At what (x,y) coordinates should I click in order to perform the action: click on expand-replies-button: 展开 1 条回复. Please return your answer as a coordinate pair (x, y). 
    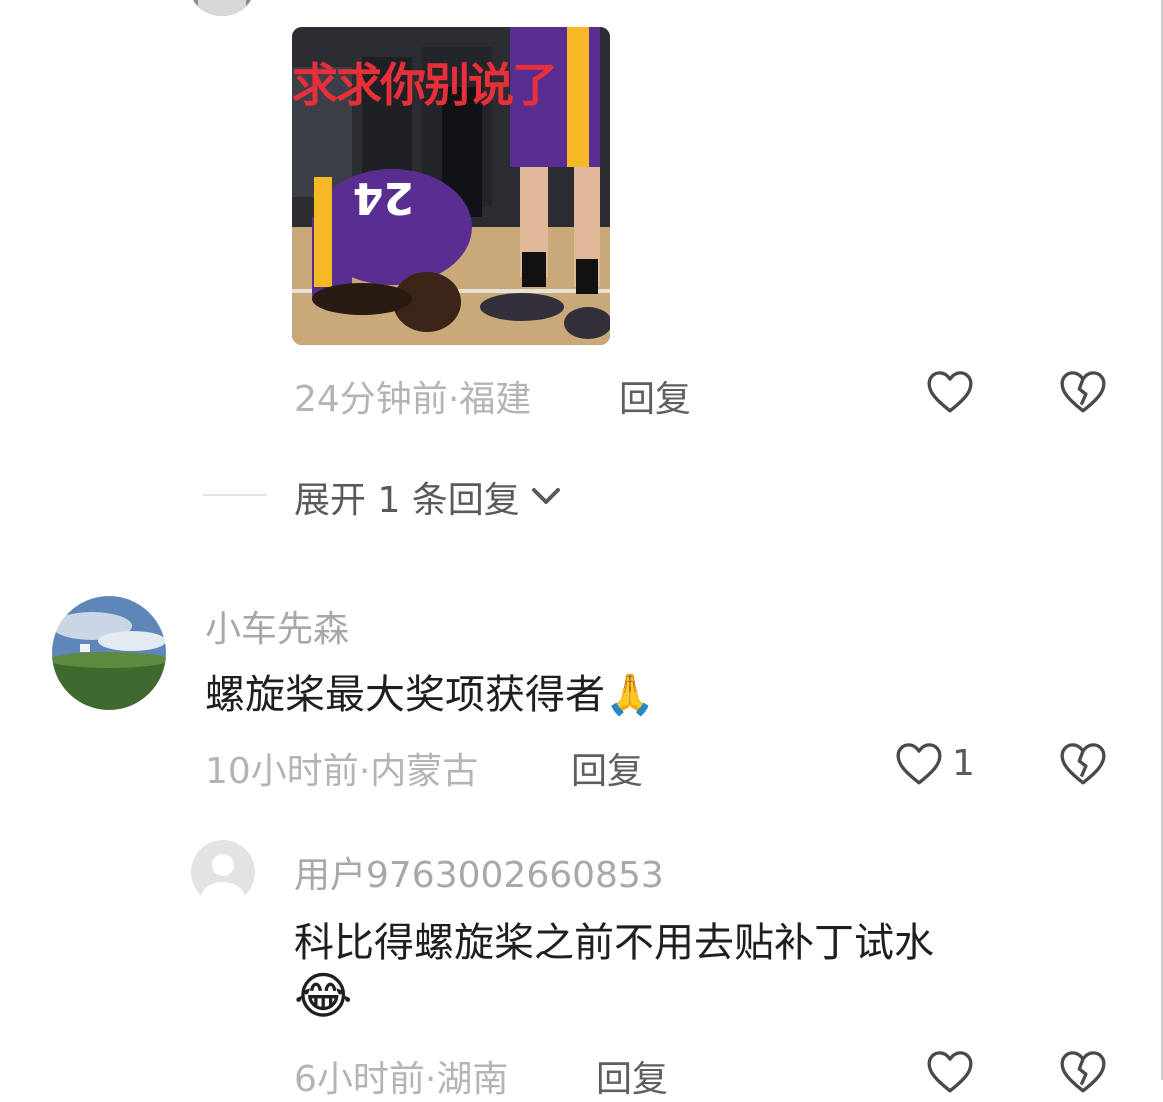
    Looking at the image, I should click on (428, 497).